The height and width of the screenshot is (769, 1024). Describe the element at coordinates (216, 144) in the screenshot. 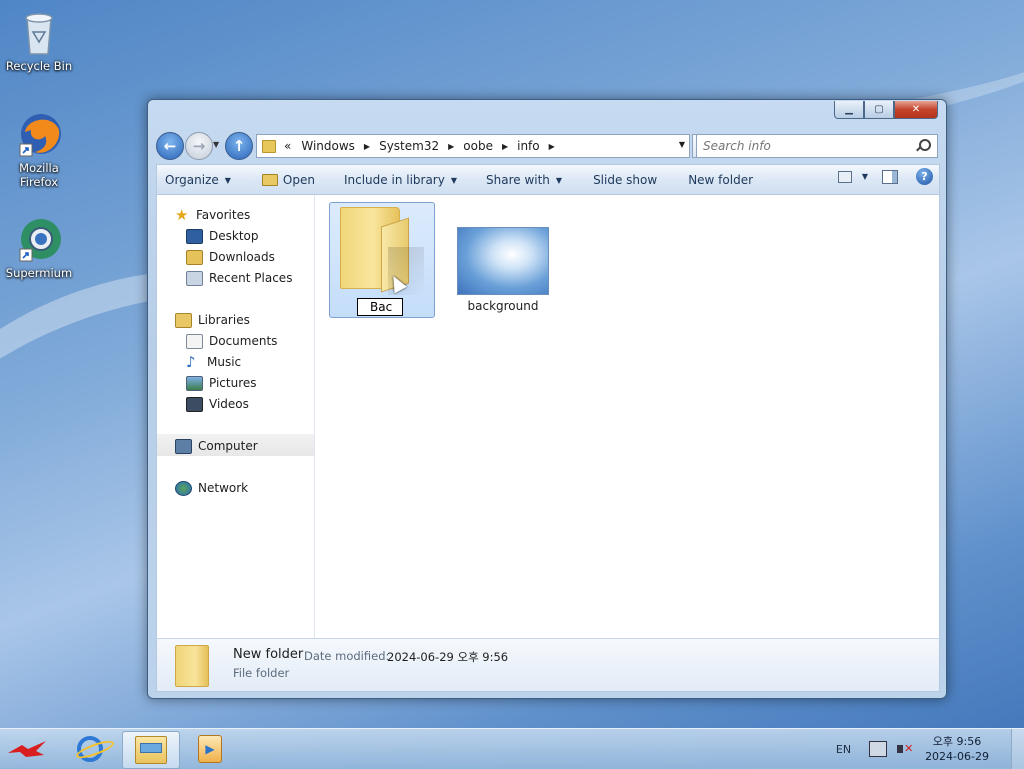

I see `recent-pages-dropdown: ▼` at that location.